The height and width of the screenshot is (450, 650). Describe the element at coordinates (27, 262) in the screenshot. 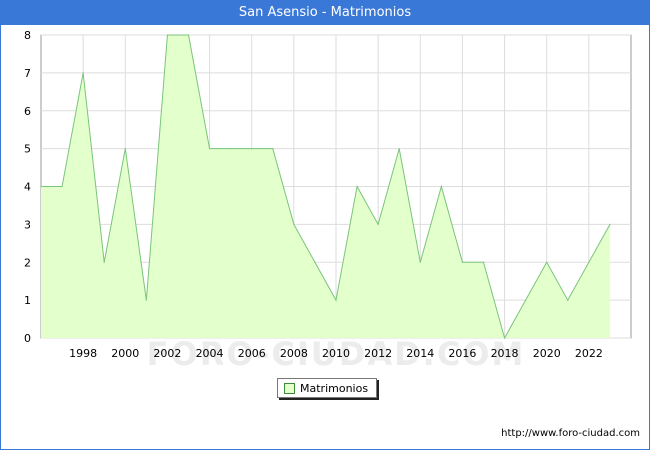

I see `y-tick-label: 2` at that location.